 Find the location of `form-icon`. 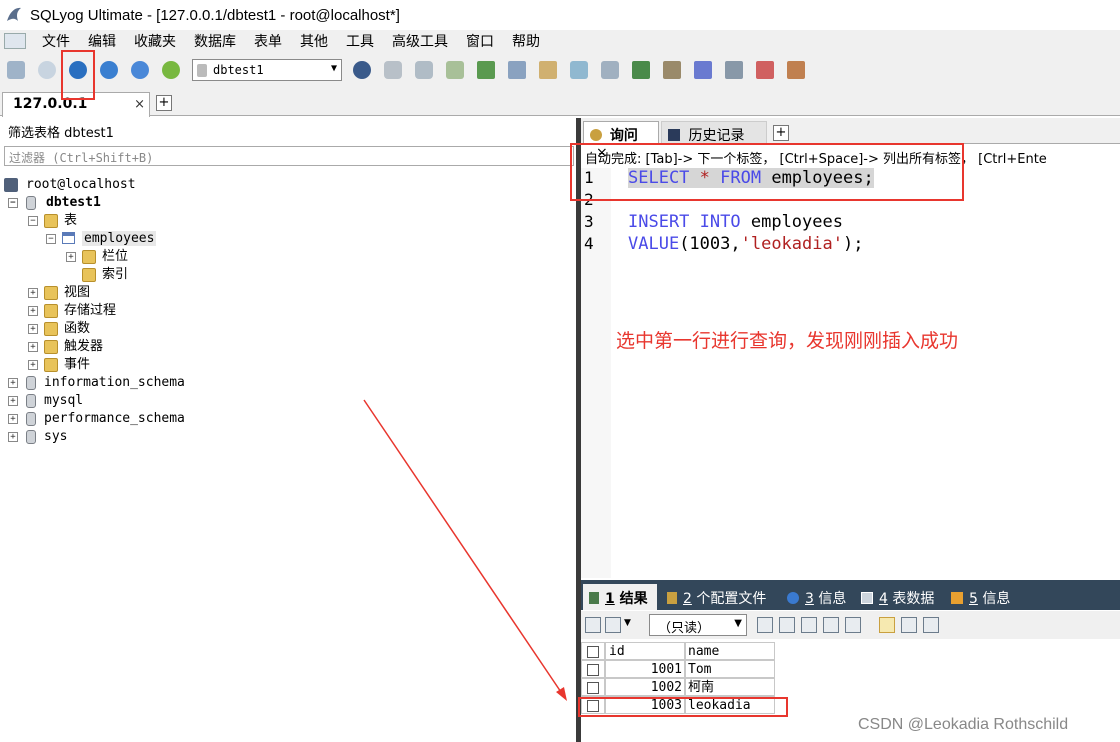

form-icon is located at coordinates (765, 70).